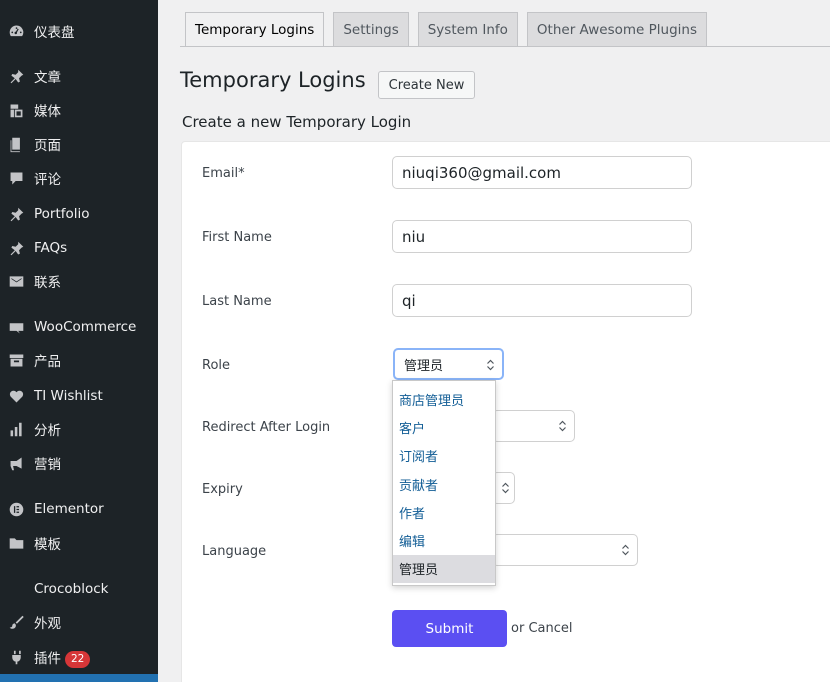 This screenshot has width=830, height=682. Describe the element at coordinates (79, 248) in the screenshot. I see `sidebar-item-faqs: FAQs` at that location.